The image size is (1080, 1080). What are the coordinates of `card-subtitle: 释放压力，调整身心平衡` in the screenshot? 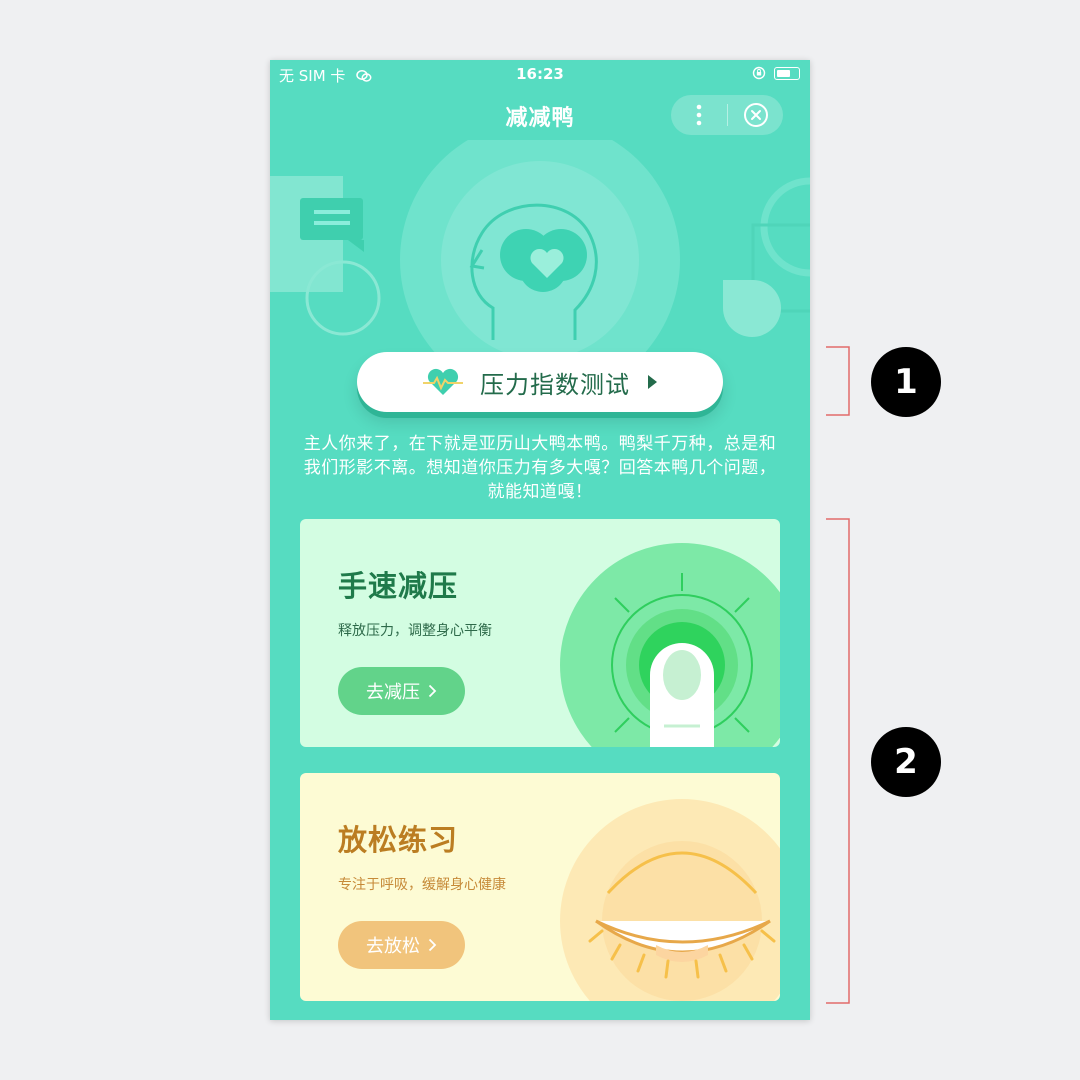 It's located at (415, 631).